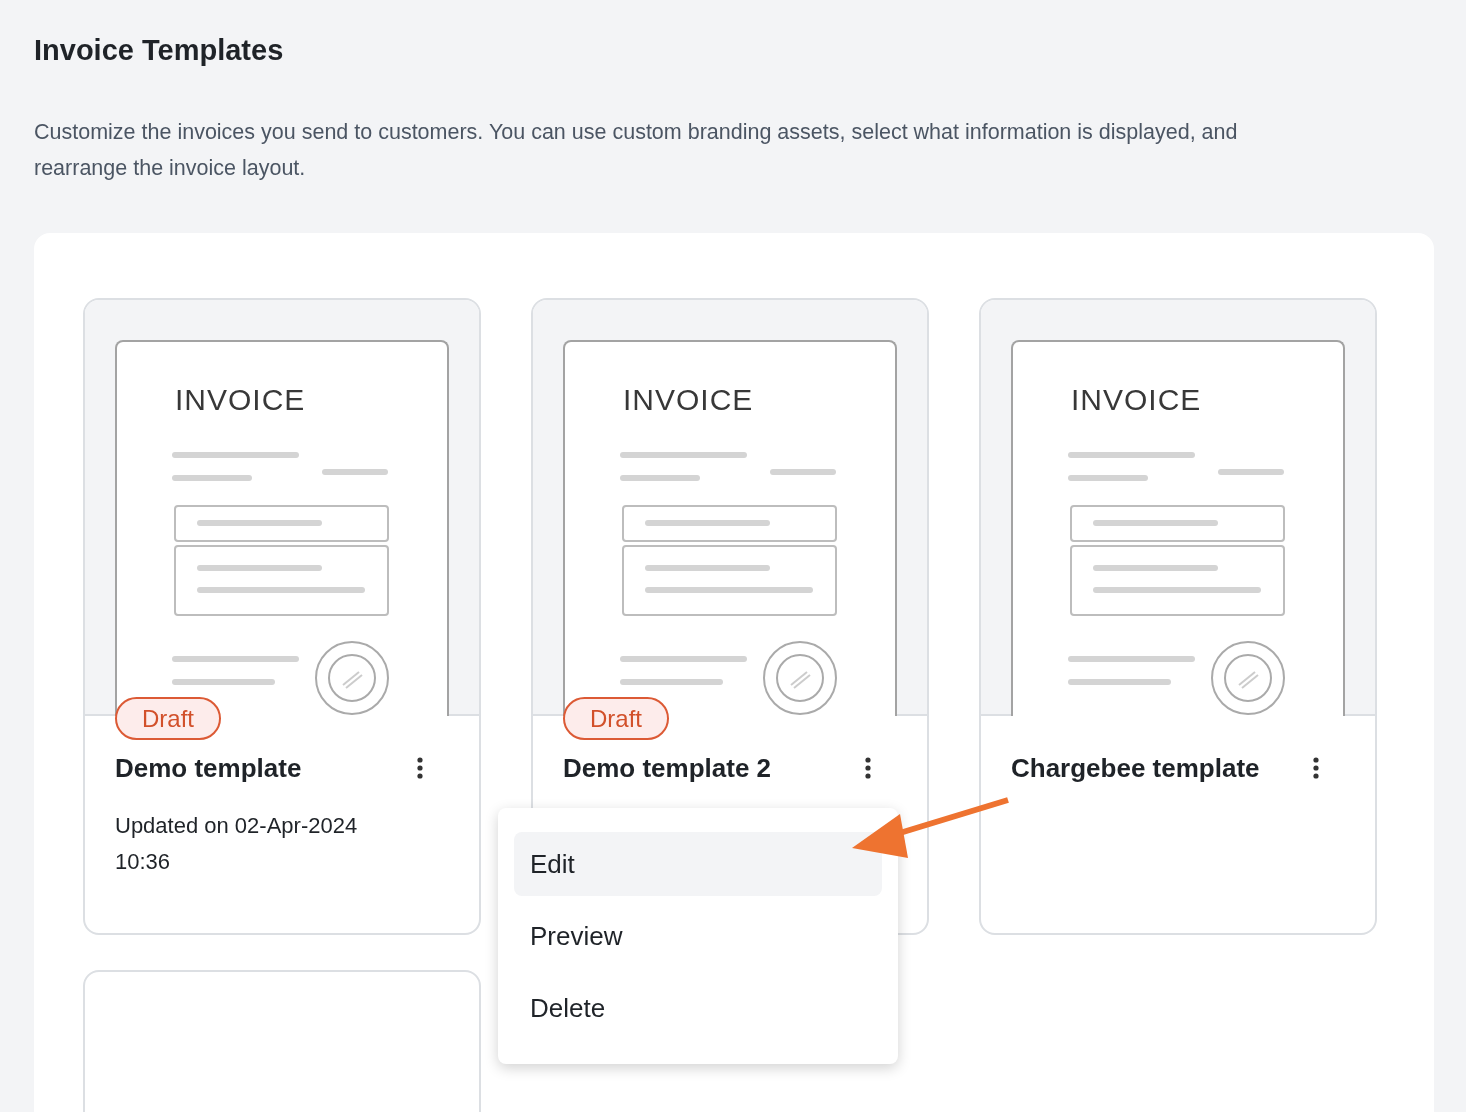  I want to click on menu-item: Preview, so click(698, 936).